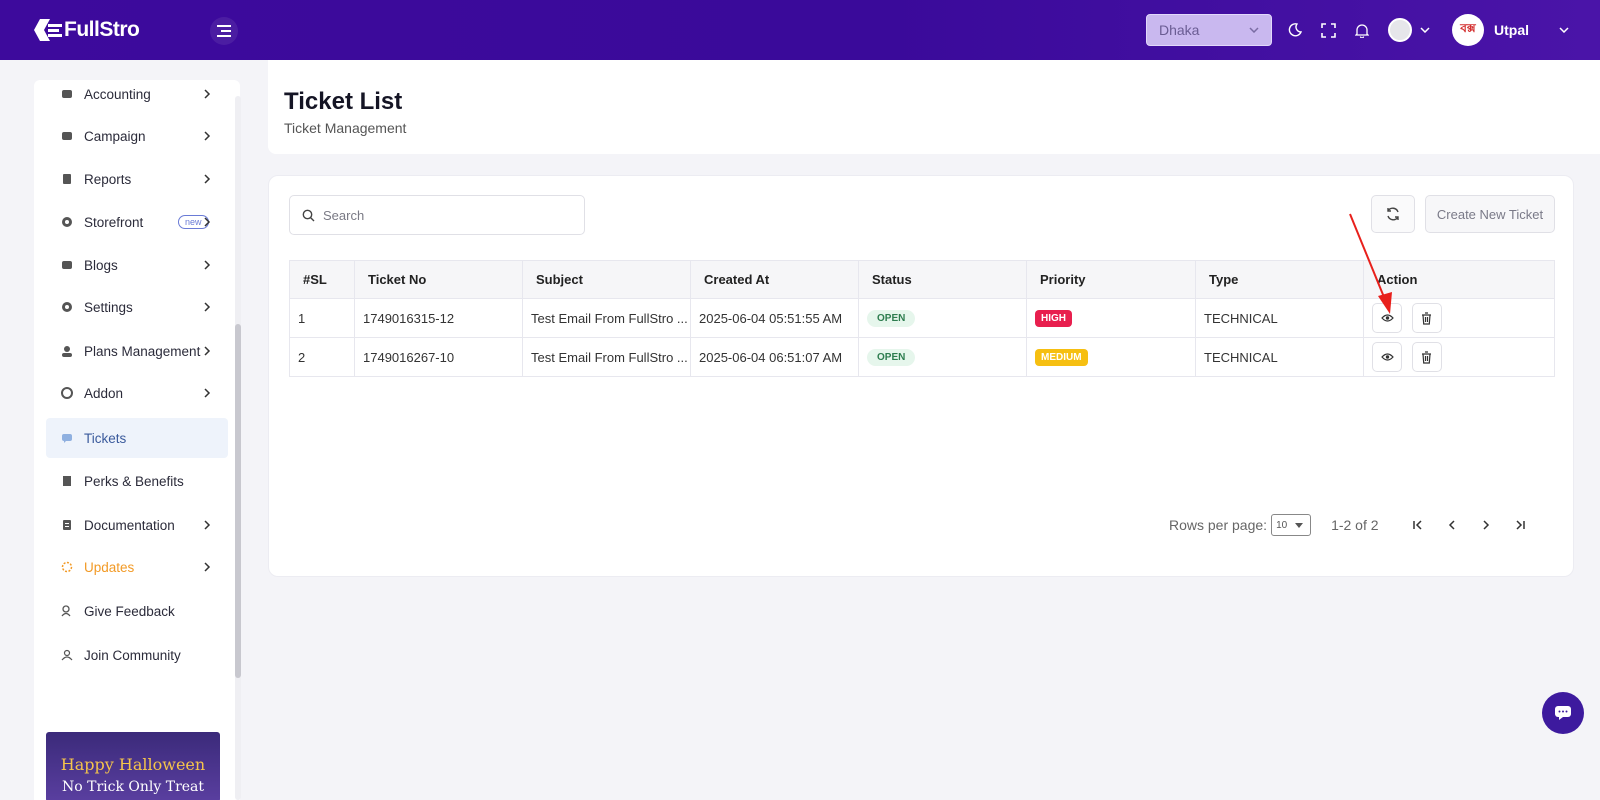 The width and height of the screenshot is (1600, 800). Describe the element at coordinates (1452, 525) in the screenshot. I see `previous-page-button` at that location.